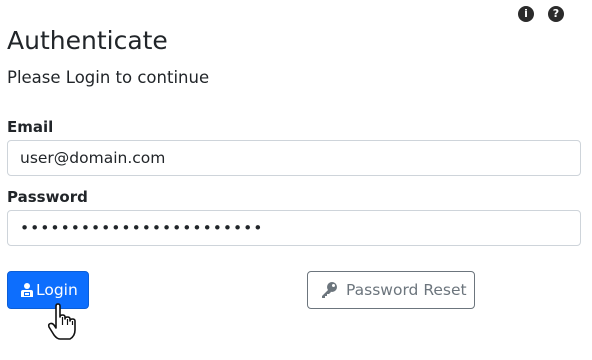 The height and width of the screenshot is (360, 592). Describe the element at coordinates (329, 290) in the screenshot. I see `key-icon` at that location.